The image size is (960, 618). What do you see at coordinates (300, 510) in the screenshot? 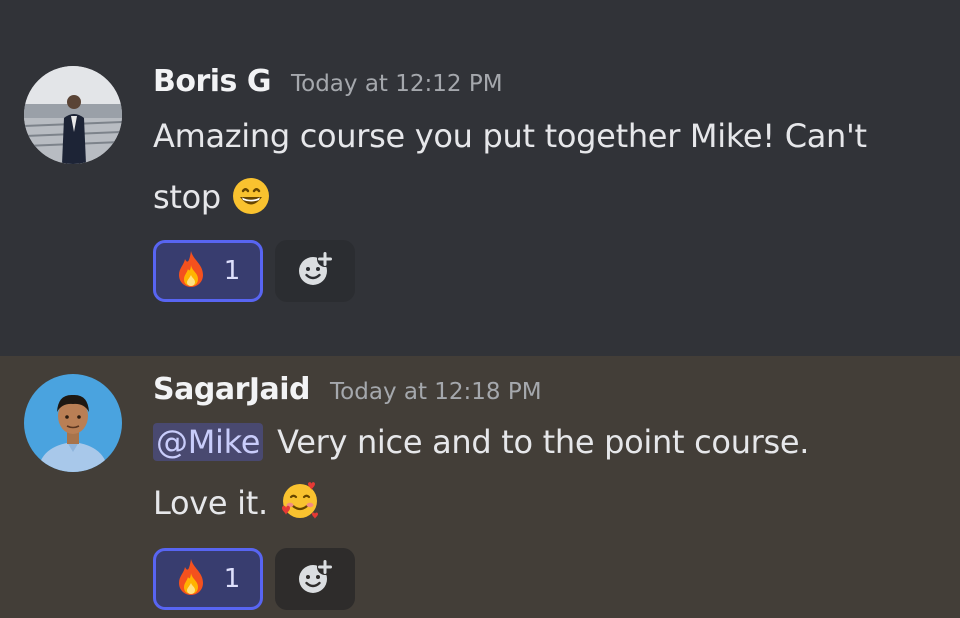
I see `smiling-face-with-hearts-icon` at bounding box center [300, 510].